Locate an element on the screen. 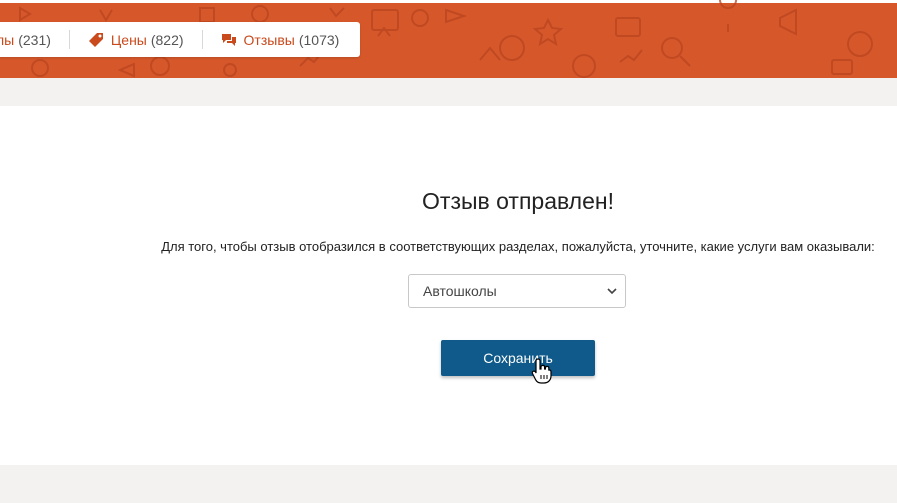 This screenshot has width=897, height=503. tab-schools: лы (231) is located at coordinates (34, 39).